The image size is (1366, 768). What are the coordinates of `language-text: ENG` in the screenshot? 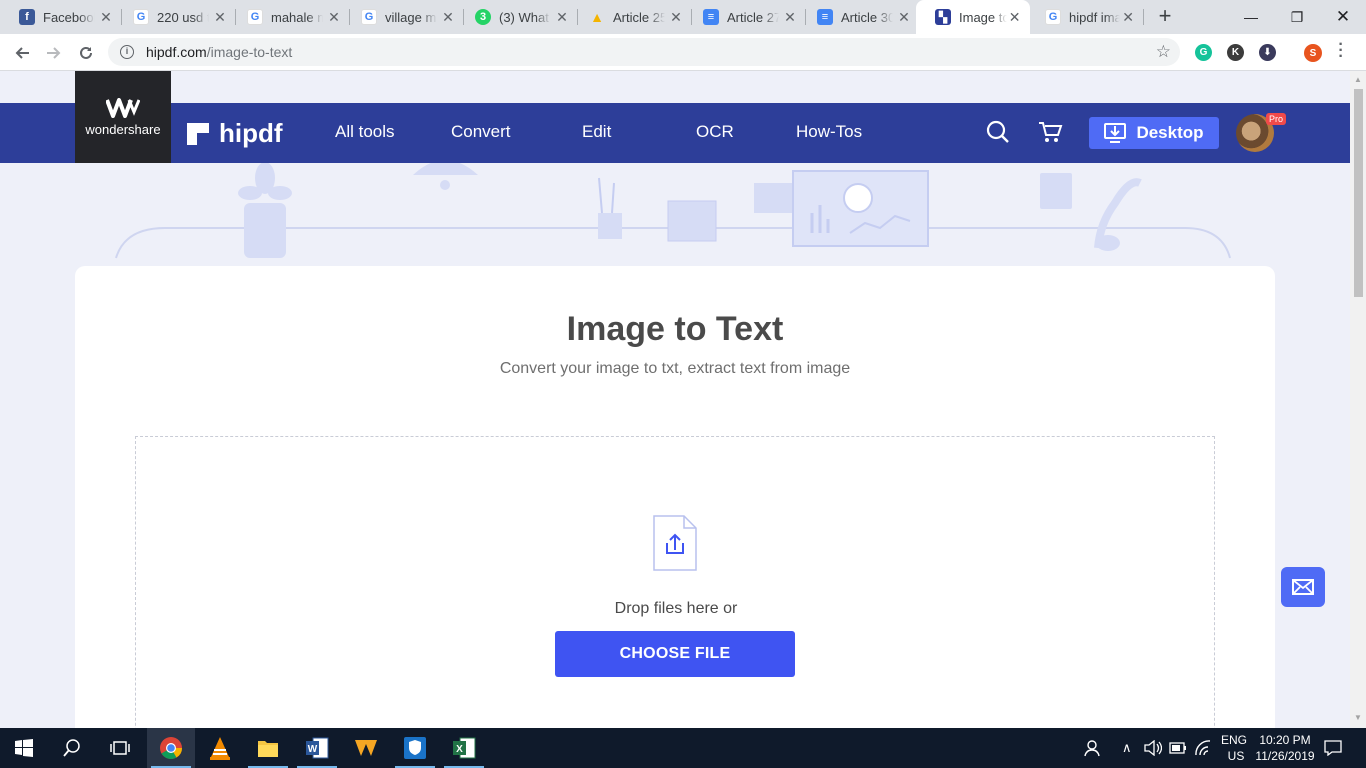 It's located at (1233, 740).